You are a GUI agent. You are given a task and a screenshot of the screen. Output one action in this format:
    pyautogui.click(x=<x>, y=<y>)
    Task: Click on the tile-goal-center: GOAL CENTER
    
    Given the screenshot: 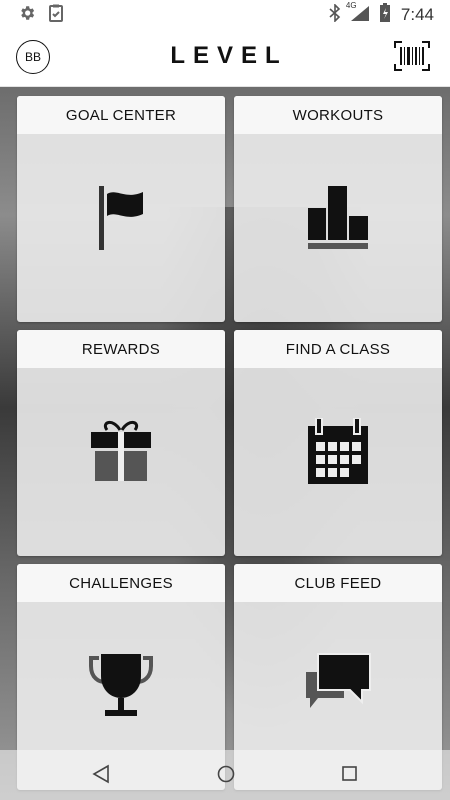 What is the action you would take?
    pyautogui.click(x=121, y=209)
    